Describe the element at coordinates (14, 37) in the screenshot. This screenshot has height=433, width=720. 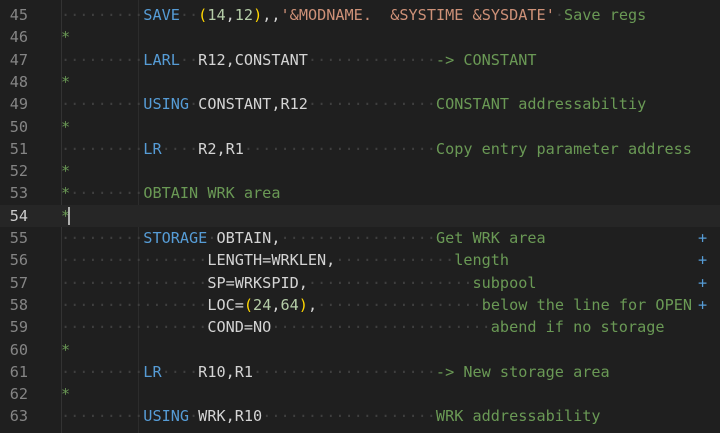
I see `line-number: 46` at that location.